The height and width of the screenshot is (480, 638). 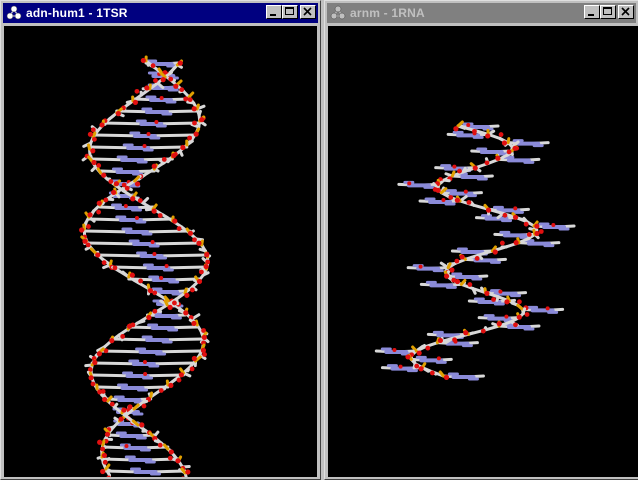 What do you see at coordinates (387, 13) in the screenshot?
I see `window-title: arnm - 1RNA` at bounding box center [387, 13].